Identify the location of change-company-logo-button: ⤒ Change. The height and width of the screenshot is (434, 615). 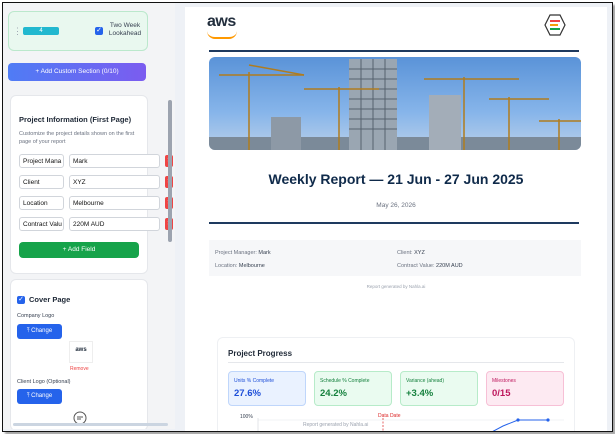
(39, 331).